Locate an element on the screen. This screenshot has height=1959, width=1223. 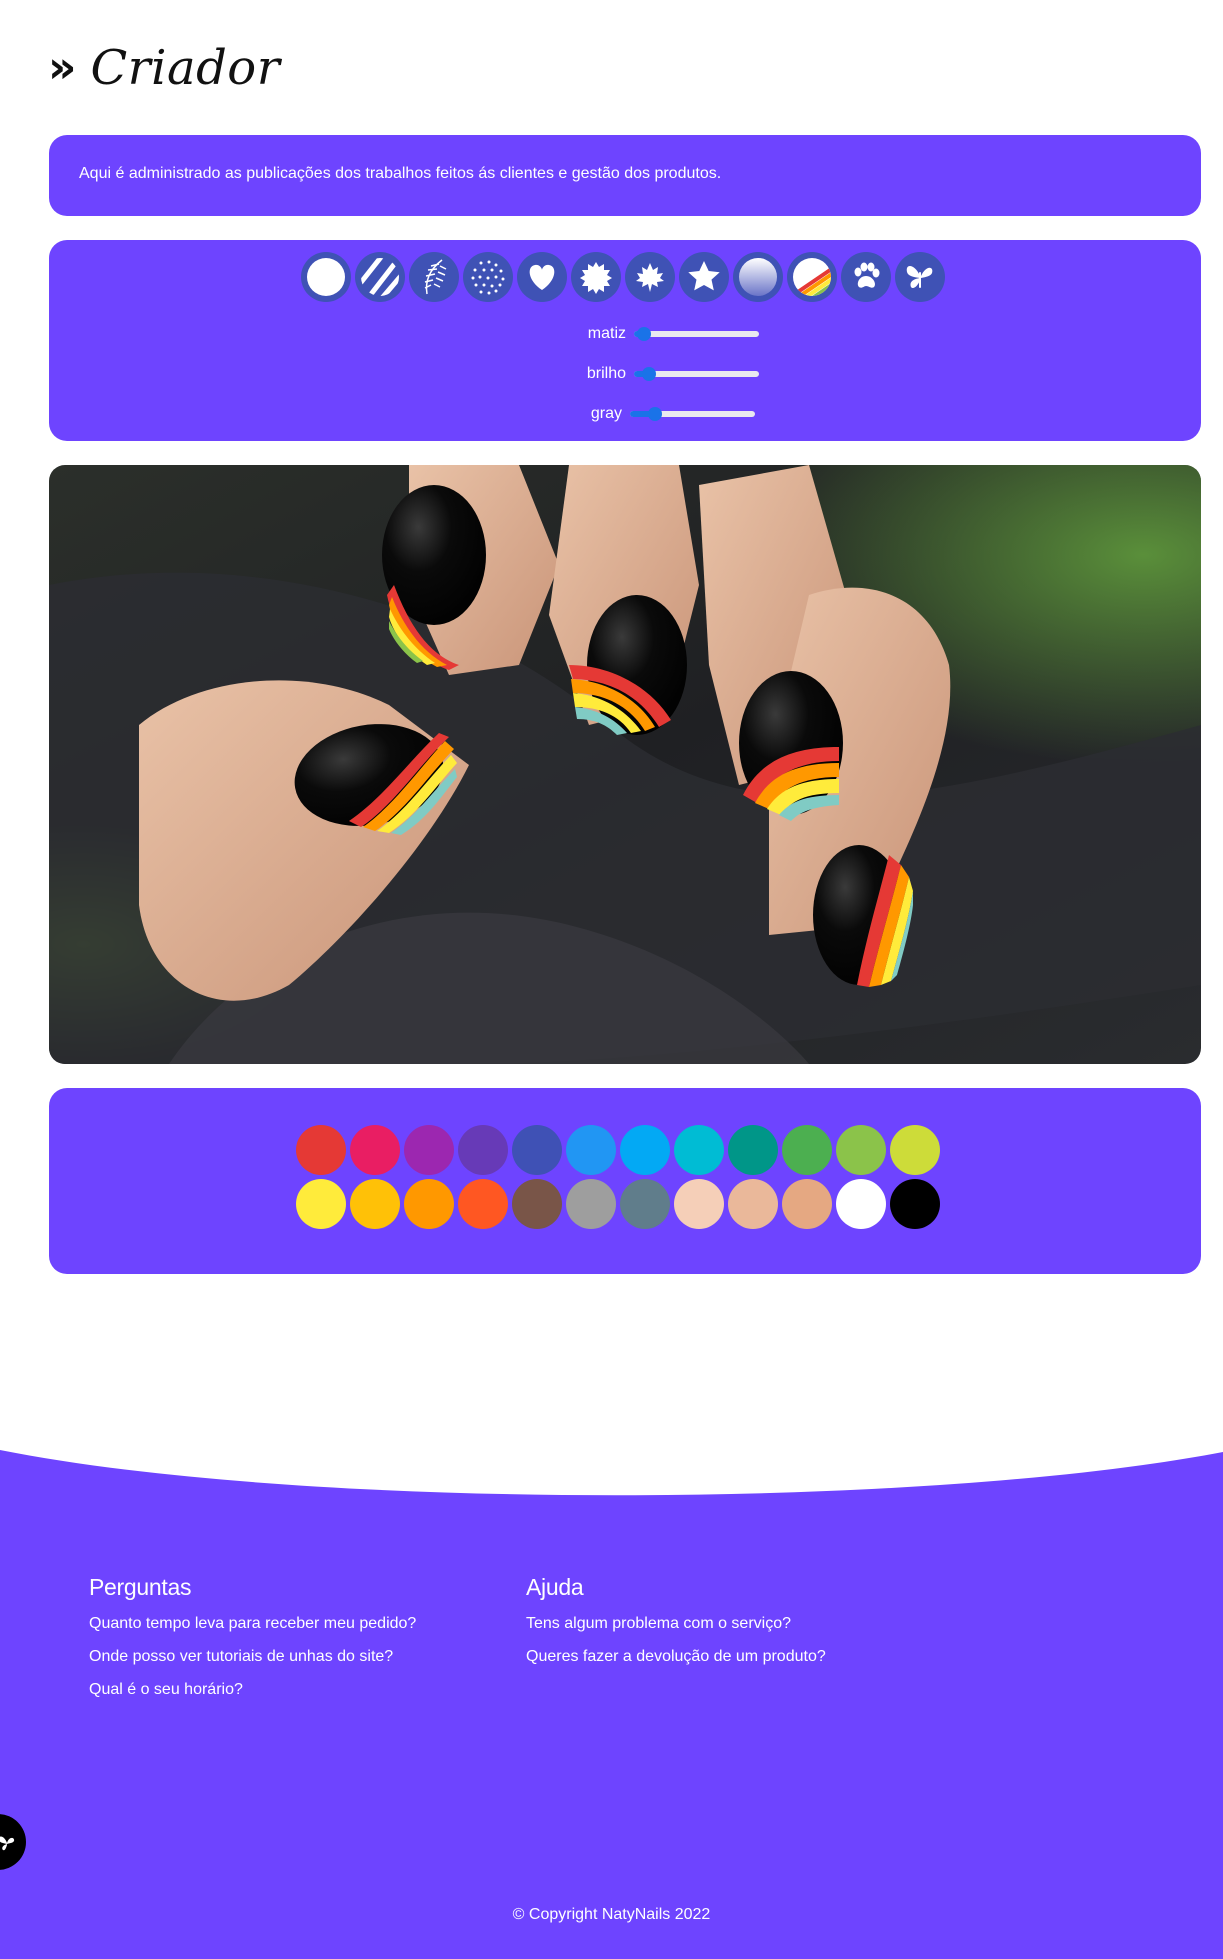
footer-help-title: Ajuda is located at coordinates (555, 1587).